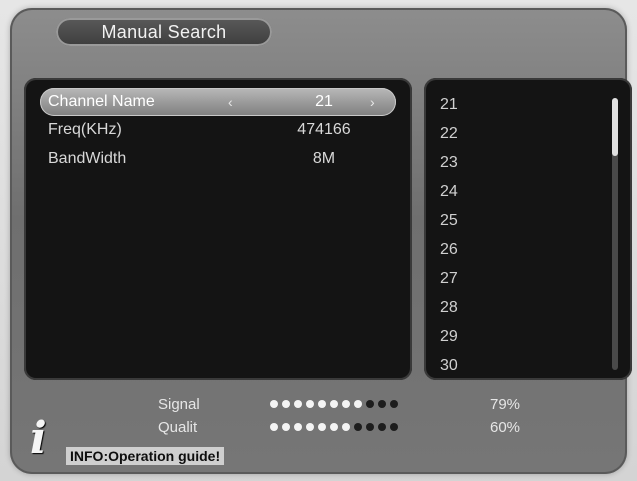 The height and width of the screenshot is (481, 637). Describe the element at coordinates (324, 129) in the screenshot. I see `field-value: 474166` at that location.